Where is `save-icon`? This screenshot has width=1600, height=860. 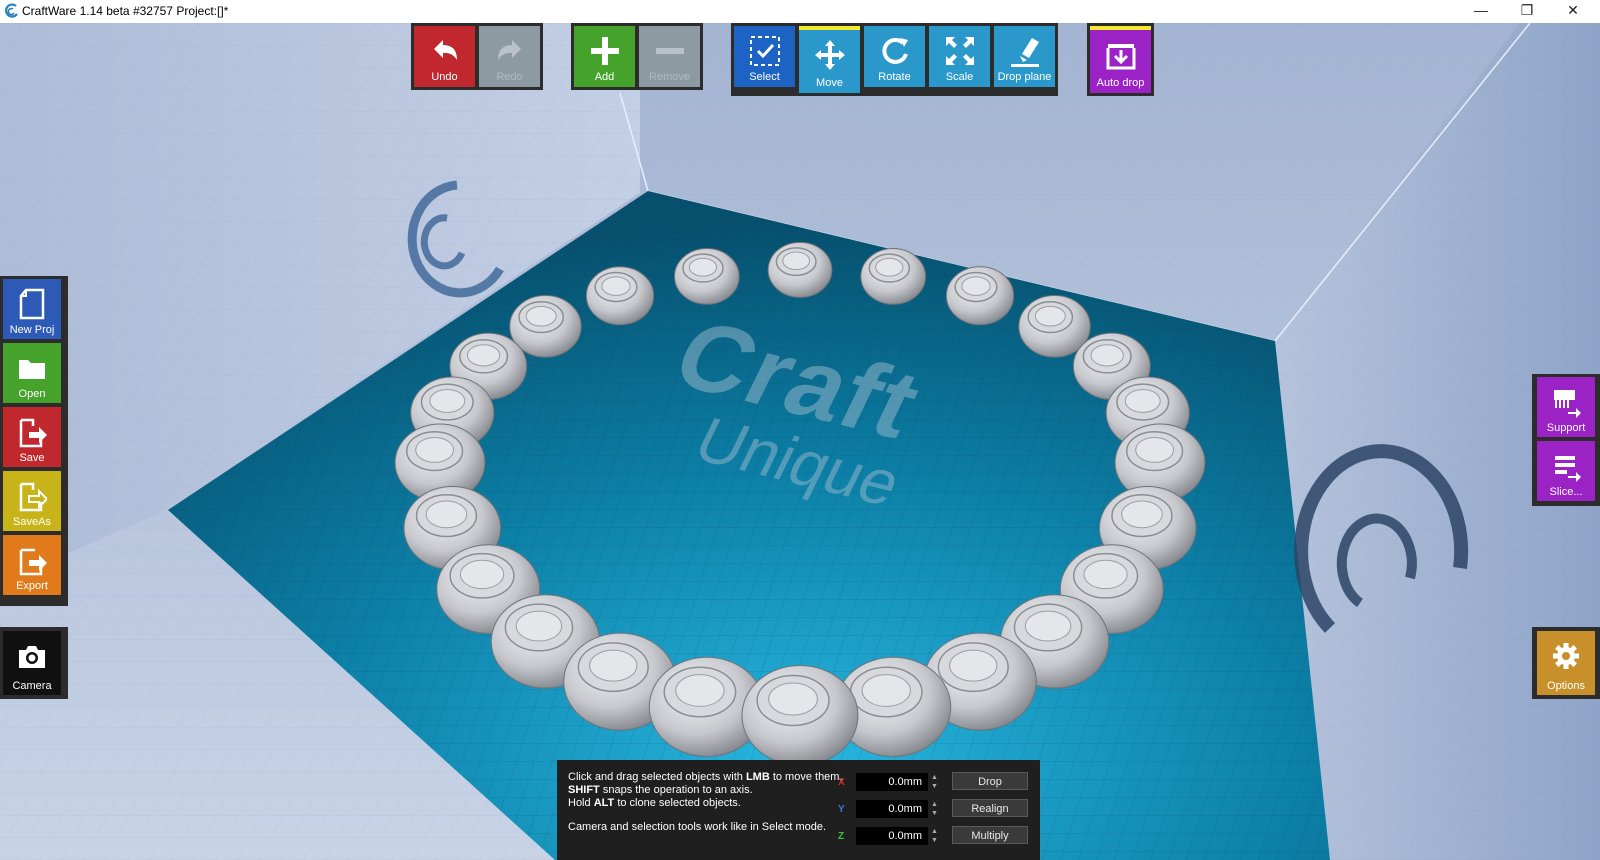 save-icon is located at coordinates (33, 433).